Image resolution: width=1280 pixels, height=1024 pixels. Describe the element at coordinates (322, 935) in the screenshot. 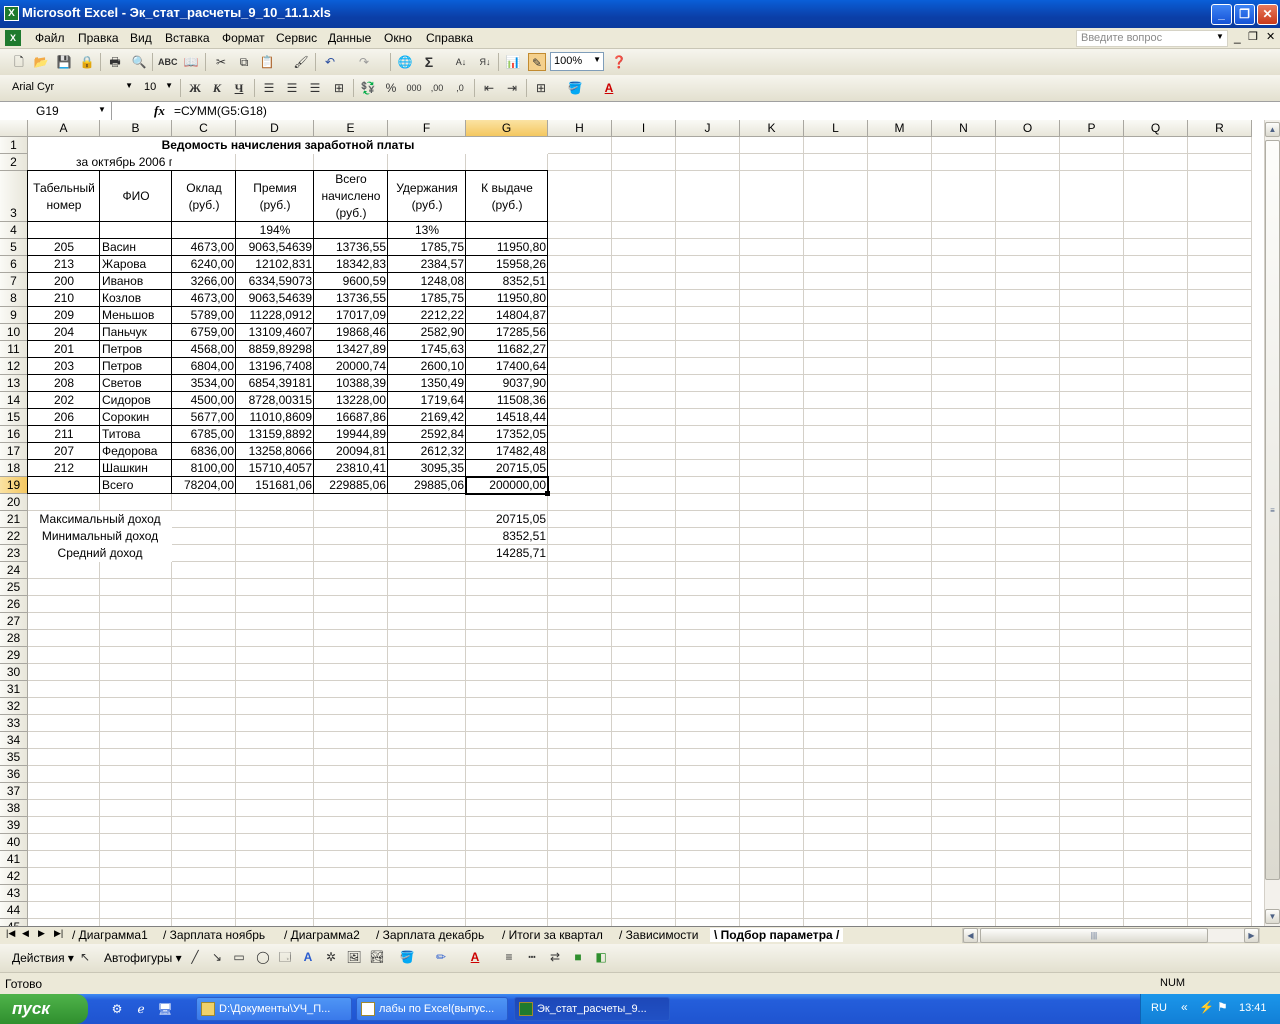

I see `tab-sheet: / Диаграмма2` at that location.